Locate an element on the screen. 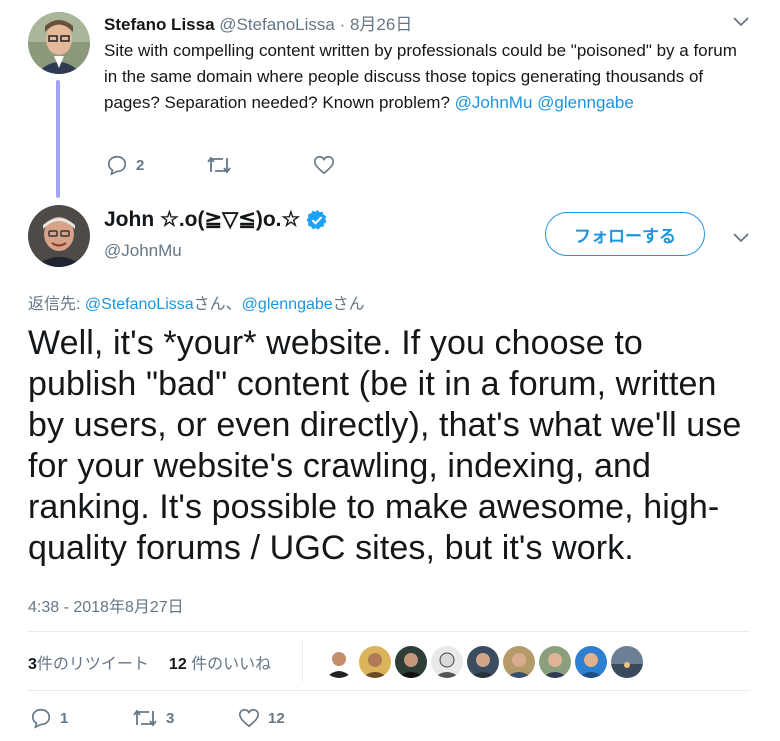 This screenshot has width=780, height=741. reply-to-stefanolissa: @StefanoLissa is located at coordinates (139, 304).